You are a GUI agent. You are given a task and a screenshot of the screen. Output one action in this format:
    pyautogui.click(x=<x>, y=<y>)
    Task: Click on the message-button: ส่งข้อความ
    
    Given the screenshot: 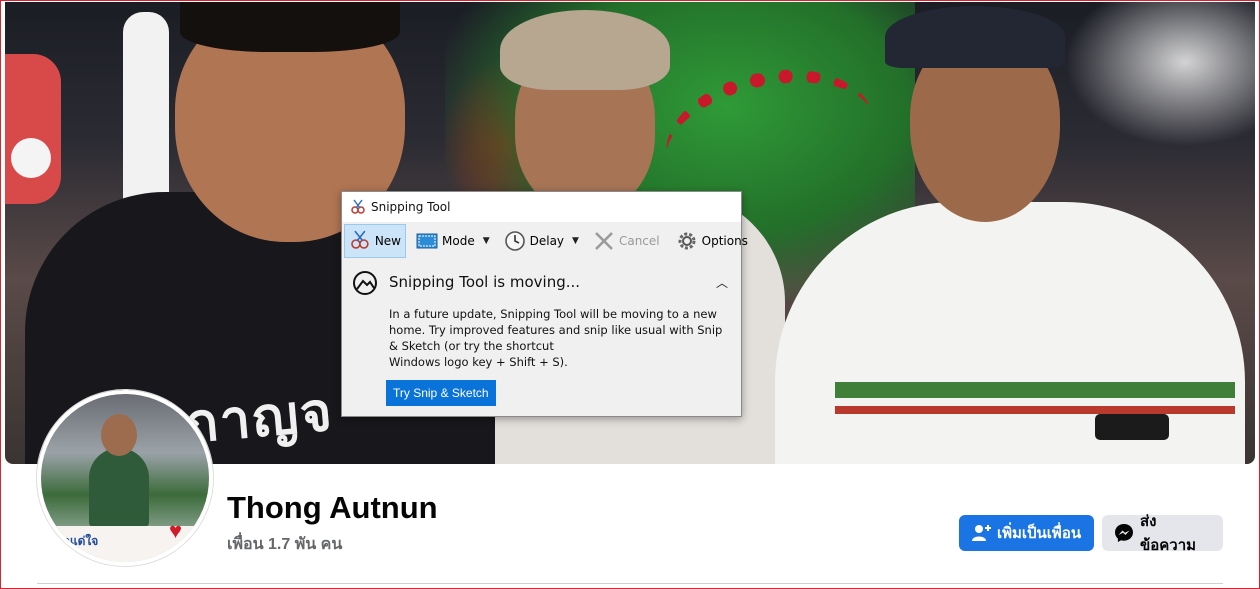 What is the action you would take?
    pyautogui.click(x=1162, y=533)
    